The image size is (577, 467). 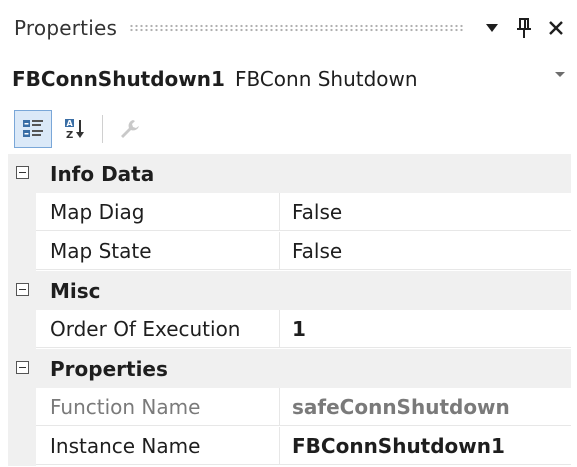 I want to click on dropdown-arrow-icon, so click(x=492, y=28).